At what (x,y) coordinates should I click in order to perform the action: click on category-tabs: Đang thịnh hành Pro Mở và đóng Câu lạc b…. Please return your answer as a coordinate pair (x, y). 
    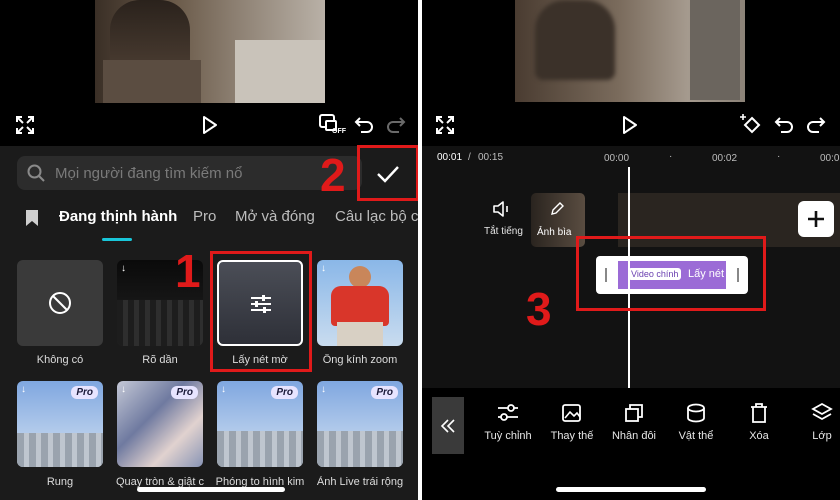
    Looking at the image, I should click on (209, 217).